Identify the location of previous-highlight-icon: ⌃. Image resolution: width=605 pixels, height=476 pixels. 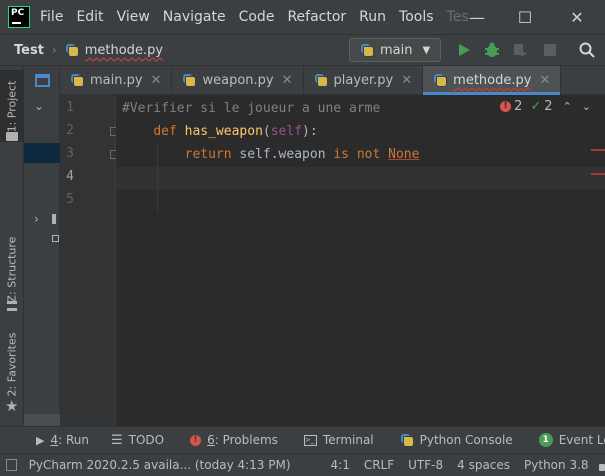
(567, 106).